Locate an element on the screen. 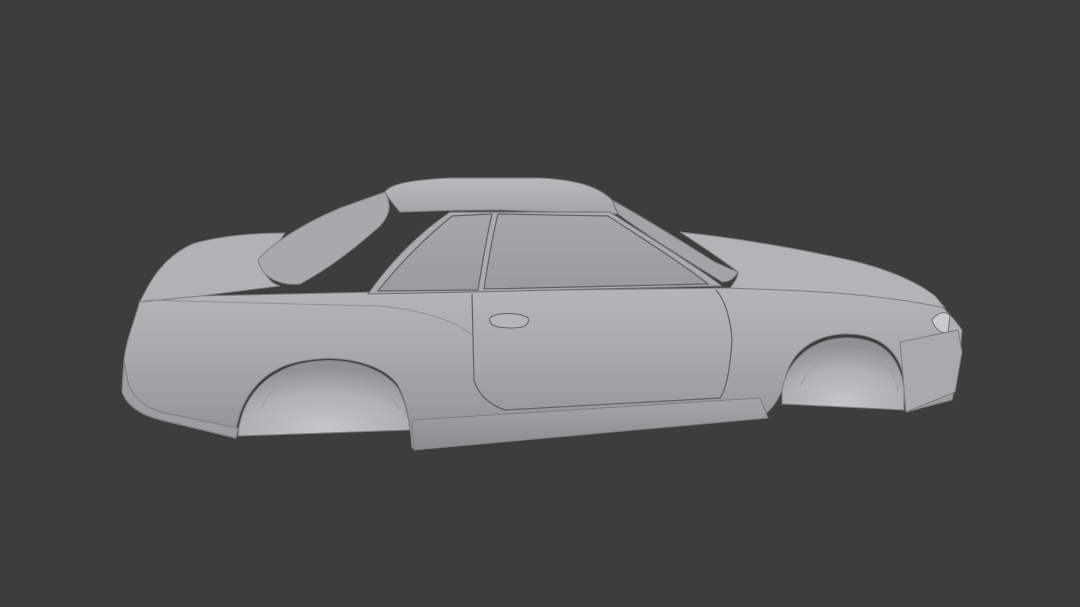 The height and width of the screenshot is (607, 1080). front-bumper is located at coordinates (931, 371).